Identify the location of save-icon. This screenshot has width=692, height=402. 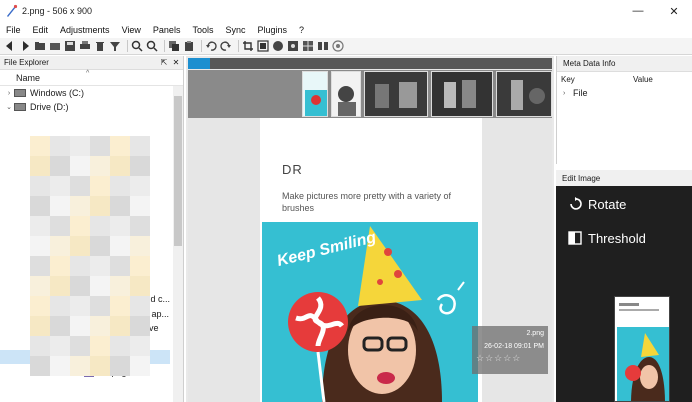
(70, 46).